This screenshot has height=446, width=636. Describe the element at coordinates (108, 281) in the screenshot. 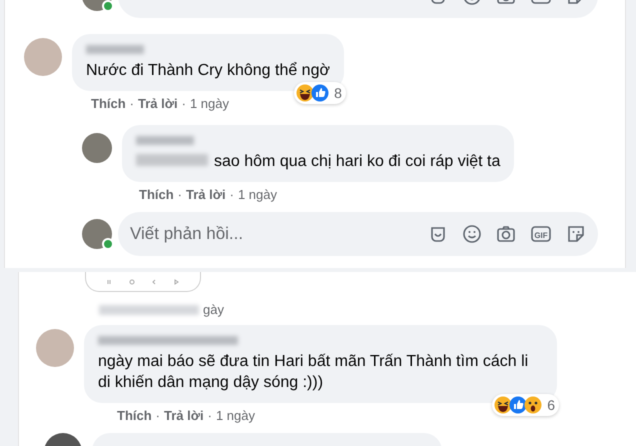

I see `pause-icon` at that location.